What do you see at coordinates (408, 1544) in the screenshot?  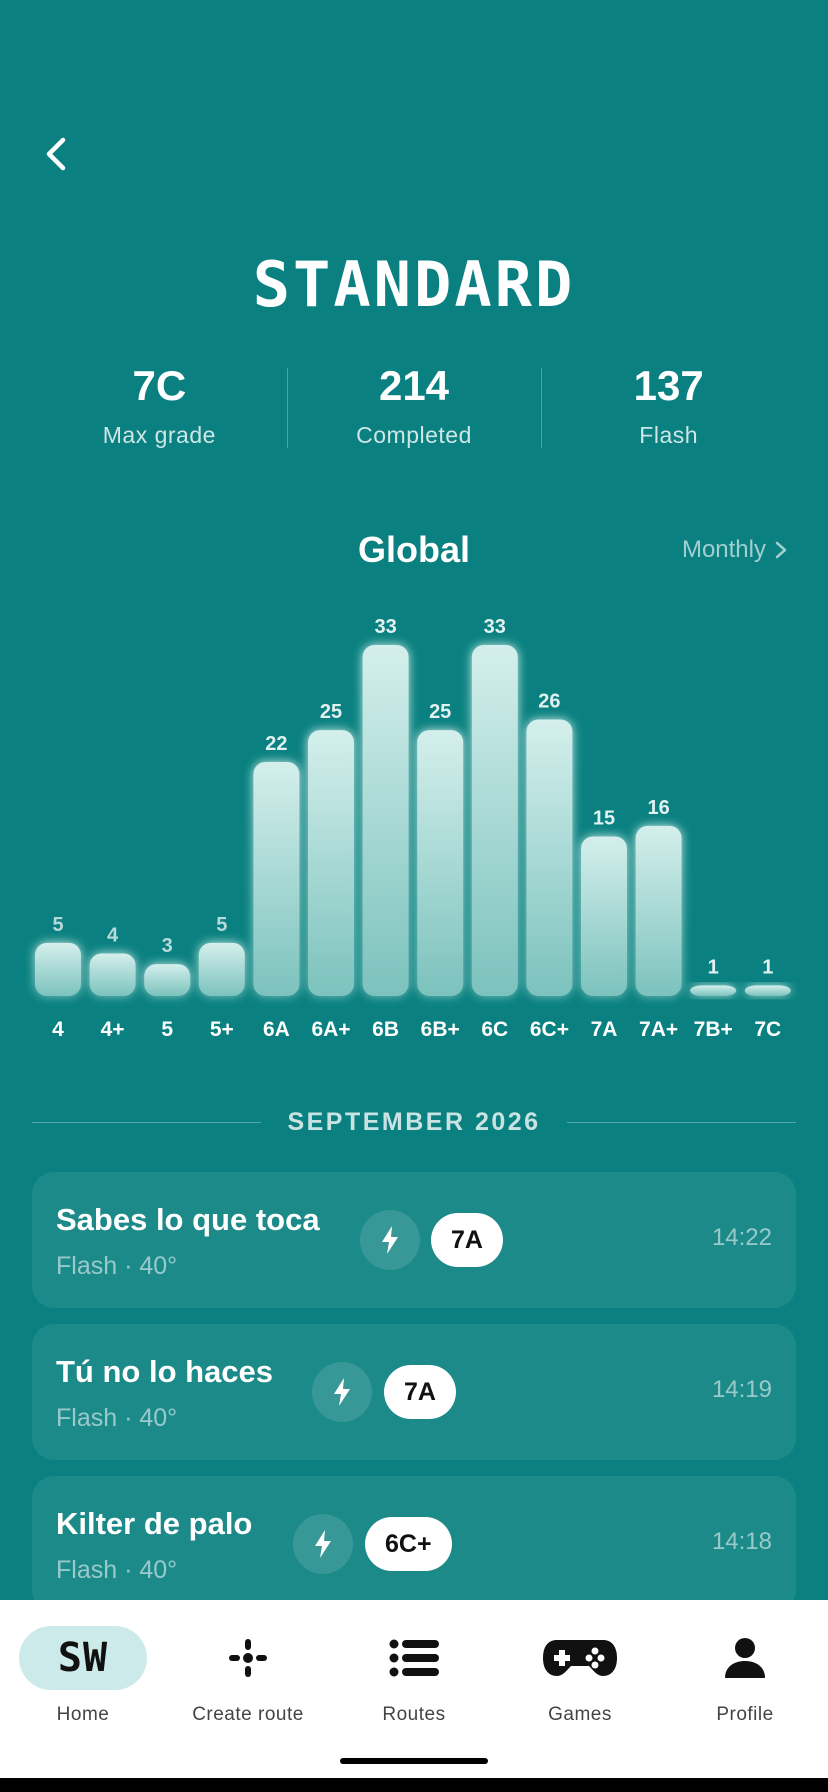 I see `grade-pill: 6C+` at bounding box center [408, 1544].